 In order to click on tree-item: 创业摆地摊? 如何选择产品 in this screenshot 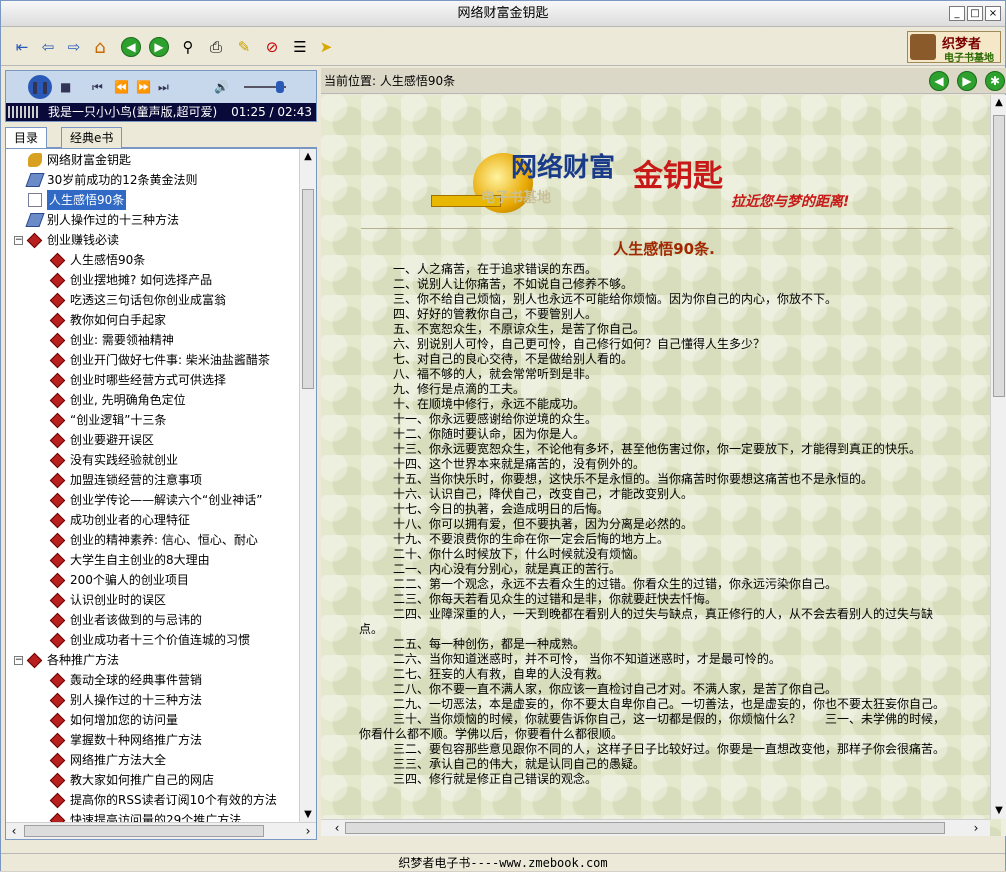, I will do `click(130, 280)`.